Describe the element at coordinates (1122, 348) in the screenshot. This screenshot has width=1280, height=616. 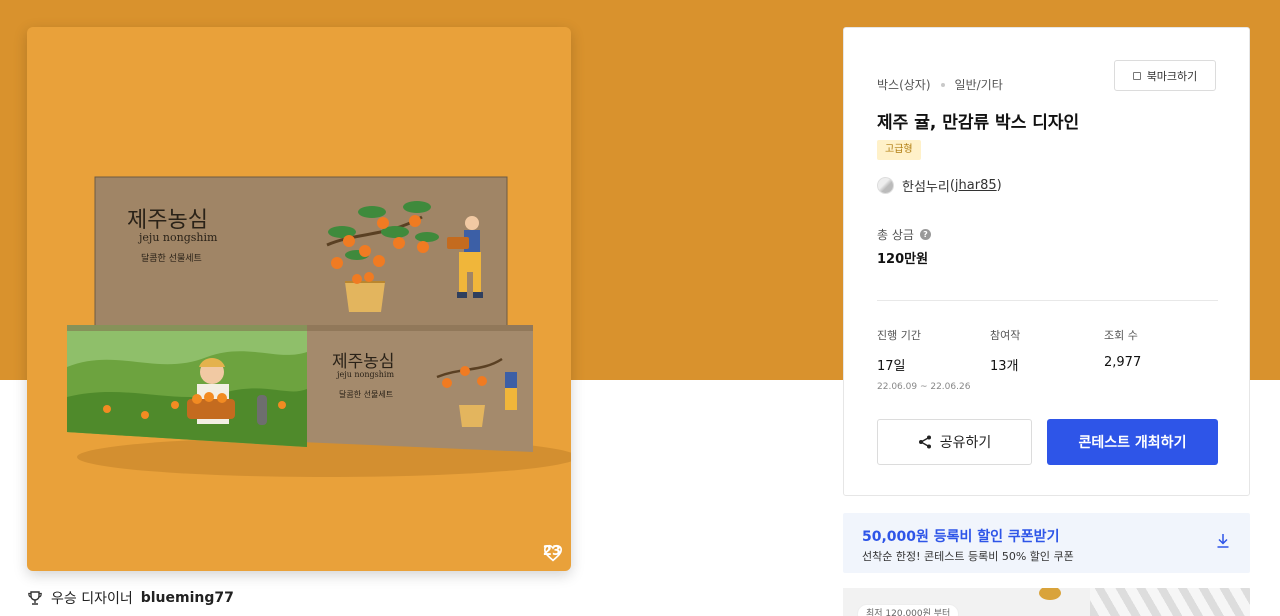
I see `stat-views: 조회 수 2,977` at that location.